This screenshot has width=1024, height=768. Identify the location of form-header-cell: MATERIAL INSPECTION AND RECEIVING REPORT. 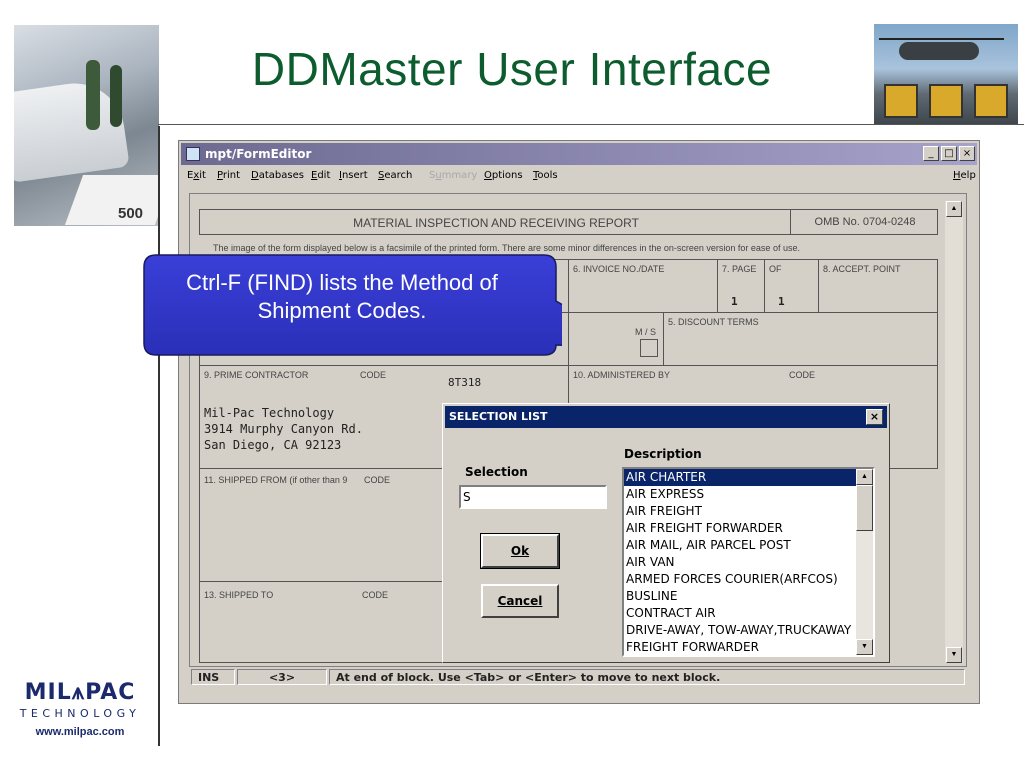
(495, 222).